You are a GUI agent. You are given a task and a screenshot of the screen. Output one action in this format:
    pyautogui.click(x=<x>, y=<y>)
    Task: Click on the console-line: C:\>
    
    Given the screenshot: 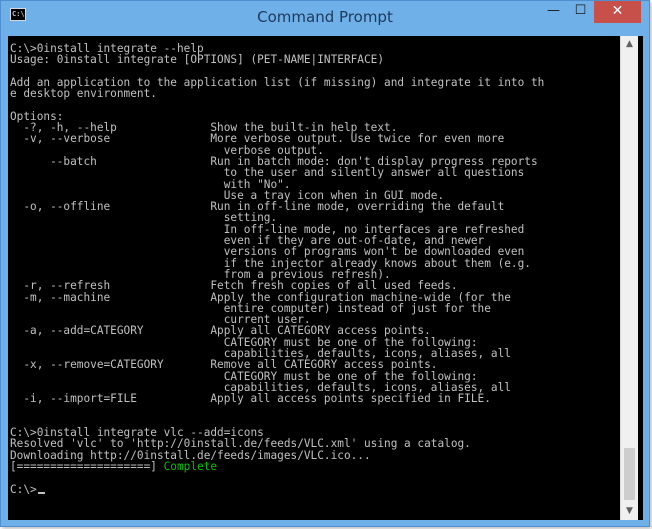 What is the action you would take?
    pyautogui.click(x=315, y=489)
    